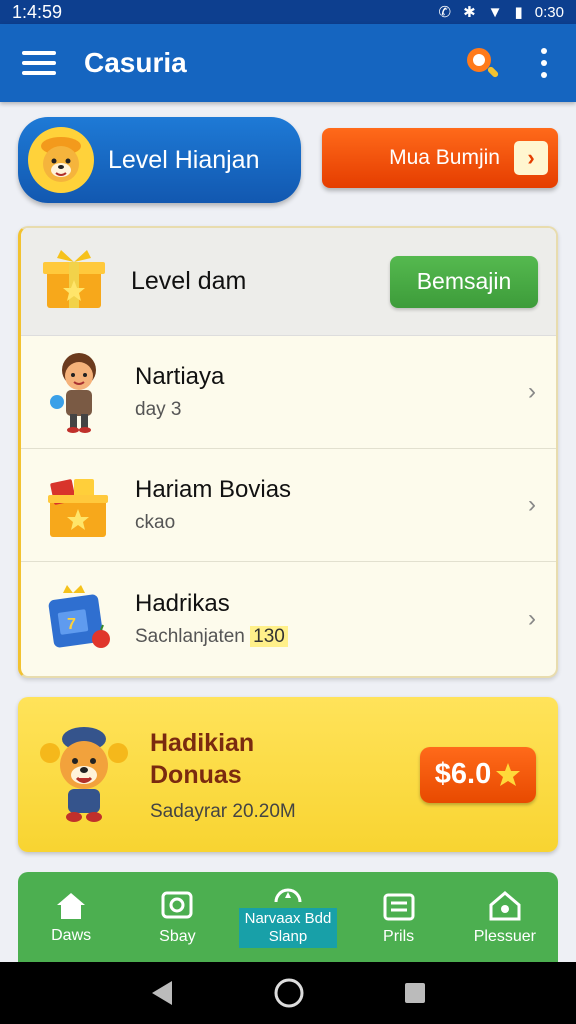  Describe the element at coordinates (288, 618) in the screenshot. I see `list-item: 7 Hadrikas Sachlanjaten 130 ›` at that location.